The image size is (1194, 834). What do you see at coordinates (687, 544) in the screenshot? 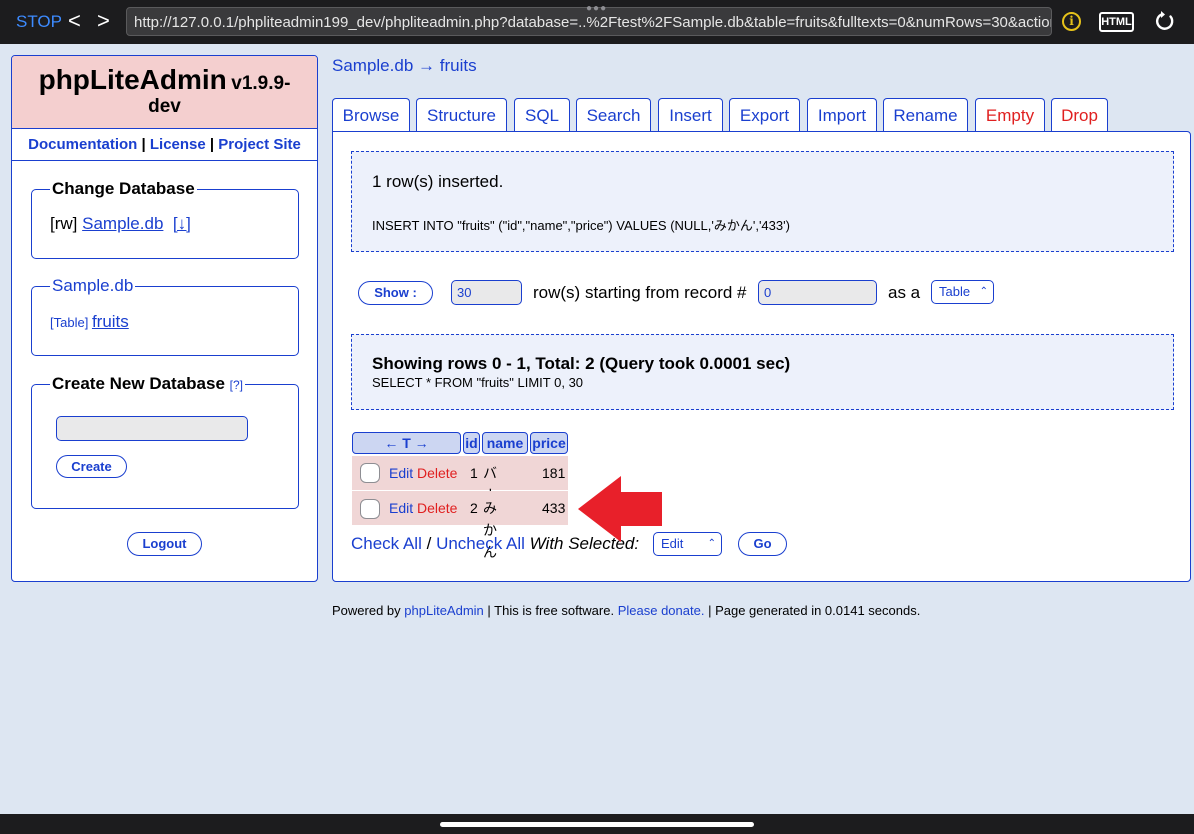
I see `bulk-action-select: Edit ⌃` at bounding box center [687, 544].